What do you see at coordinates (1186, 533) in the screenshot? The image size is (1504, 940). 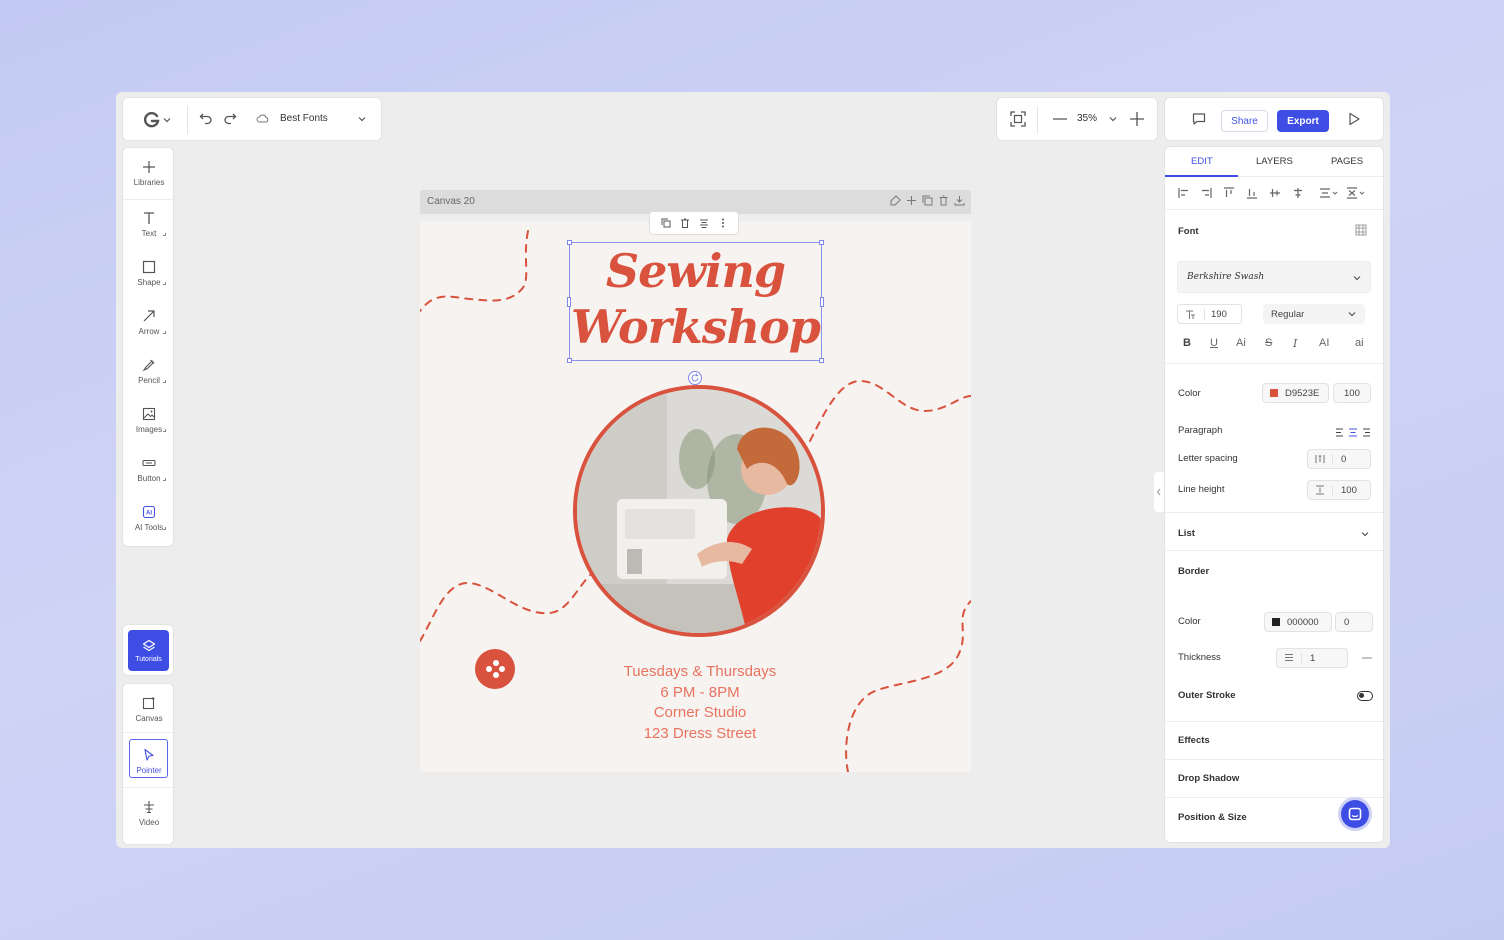 I see `list-section-label: List` at bounding box center [1186, 533].